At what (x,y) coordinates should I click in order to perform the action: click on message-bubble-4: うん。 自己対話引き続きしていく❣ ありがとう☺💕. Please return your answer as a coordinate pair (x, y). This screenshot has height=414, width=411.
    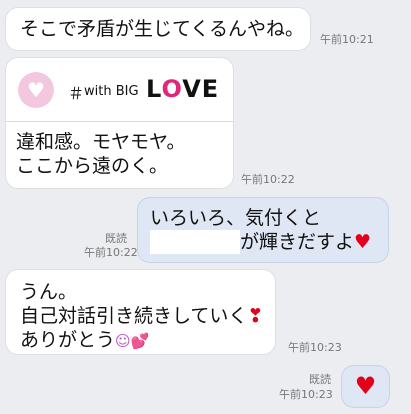
    Looking at the image, I should click on (140, 312).